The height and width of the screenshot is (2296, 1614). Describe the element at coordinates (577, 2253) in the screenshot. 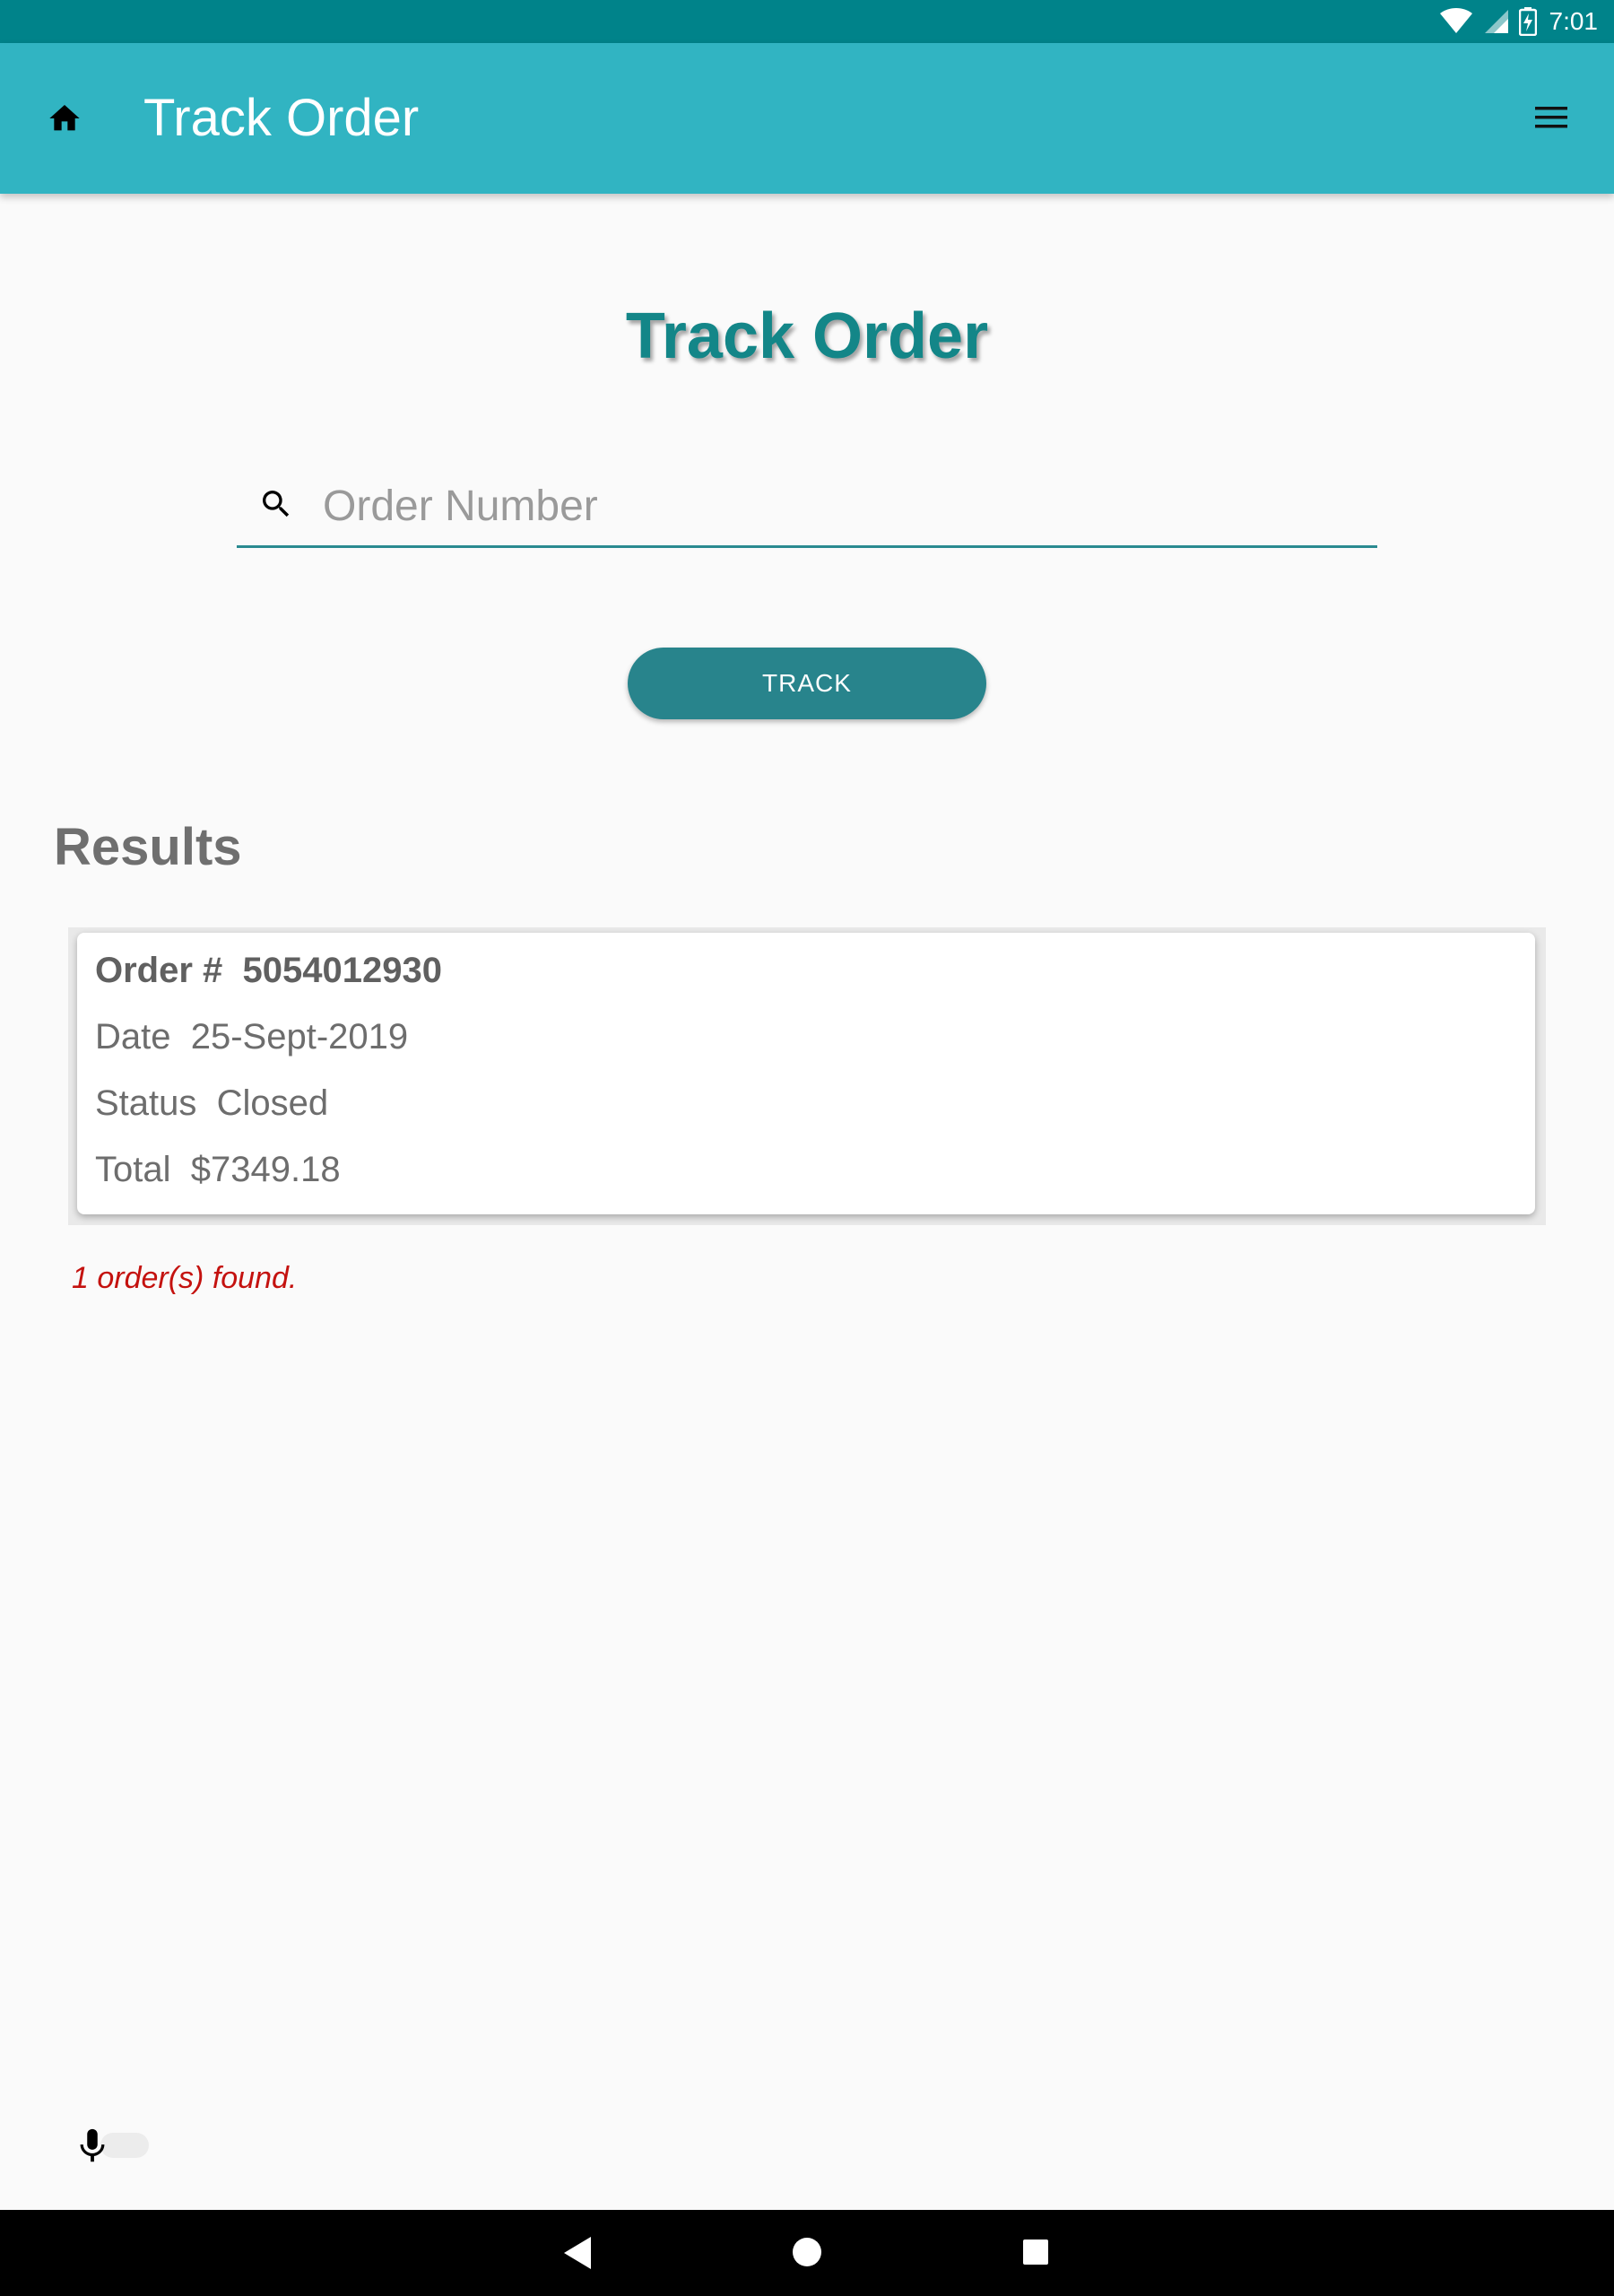

I see `back-icon` at that location.